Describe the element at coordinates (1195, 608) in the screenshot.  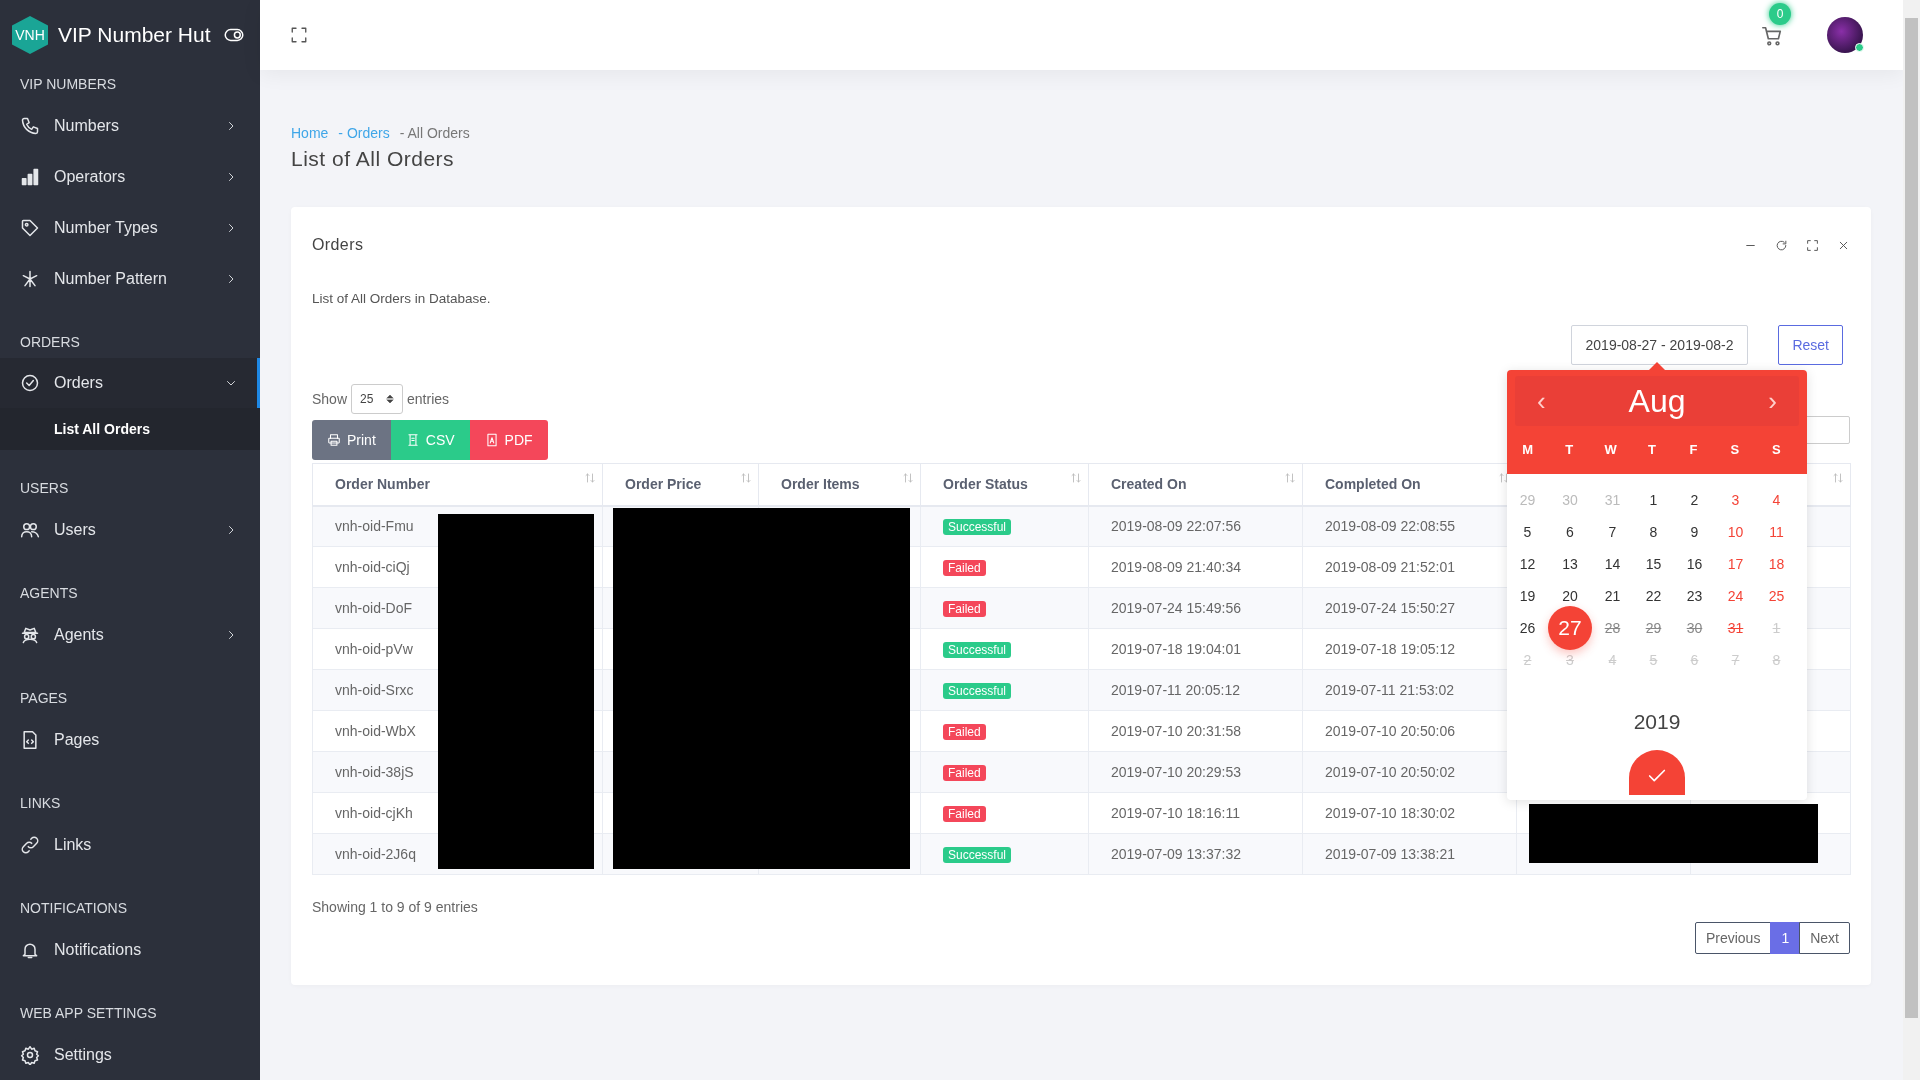
I see `table-cell: 2019-07-24 15:49:56` at that location.